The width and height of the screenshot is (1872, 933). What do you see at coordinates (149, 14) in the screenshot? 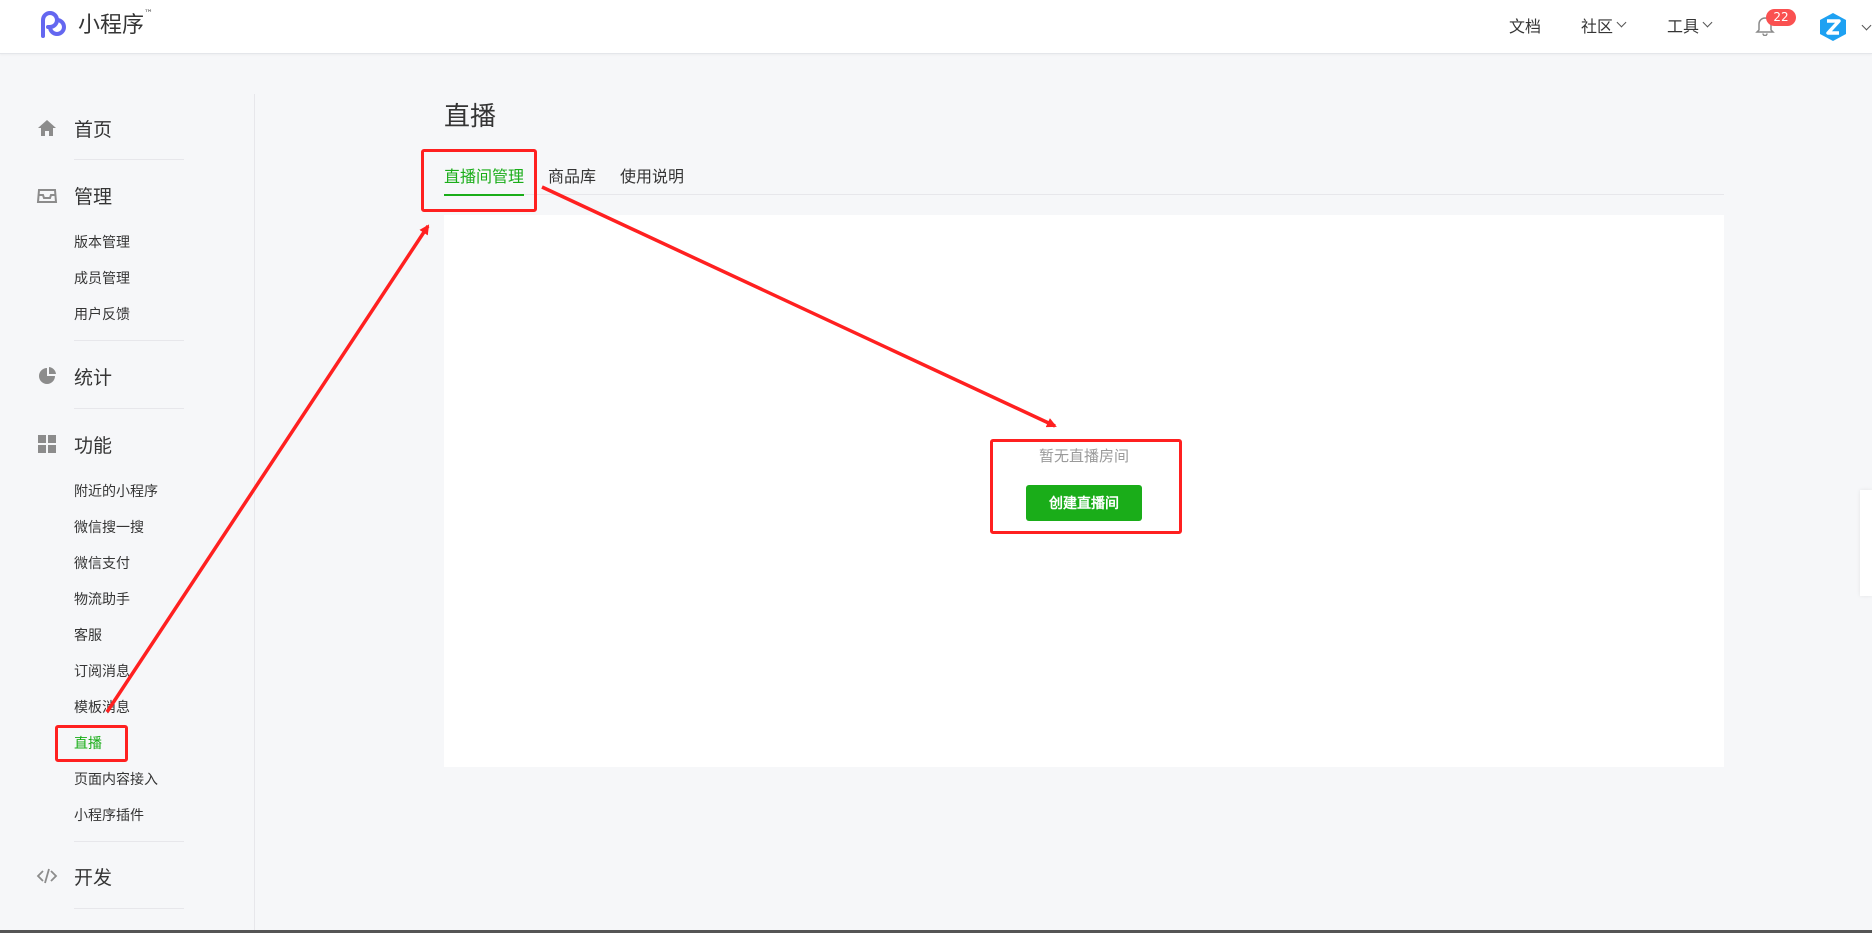
I see `trademark: ™` at bounding box center [149, 14].